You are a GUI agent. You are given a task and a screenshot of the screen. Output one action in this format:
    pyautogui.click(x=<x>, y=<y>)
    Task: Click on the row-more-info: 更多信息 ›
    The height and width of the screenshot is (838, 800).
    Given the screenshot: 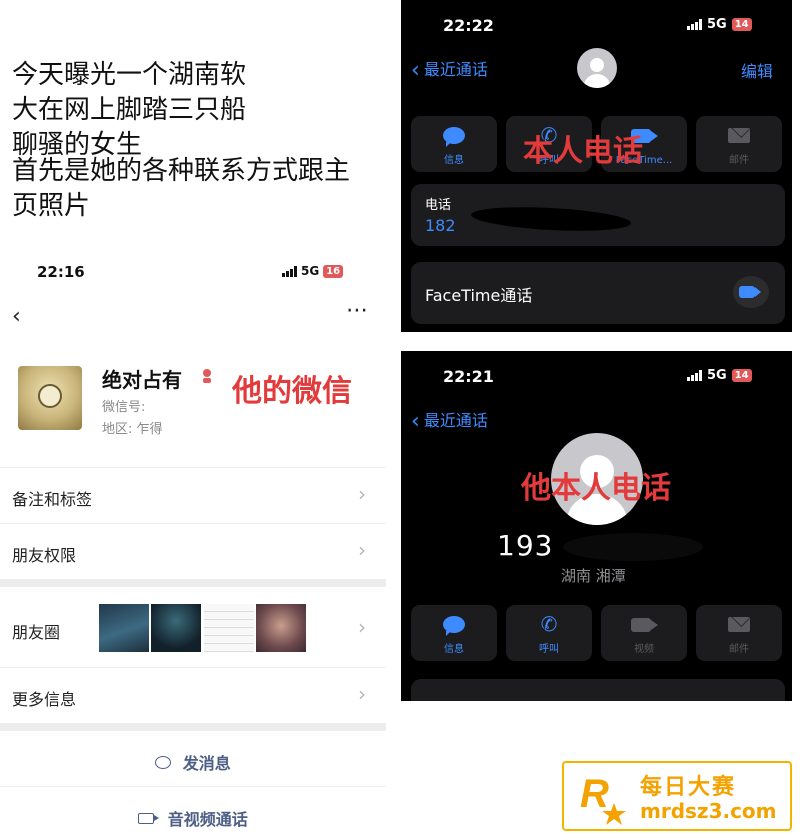 What is the action you would take?
    pyautogui.click(x=193, y=695)
    